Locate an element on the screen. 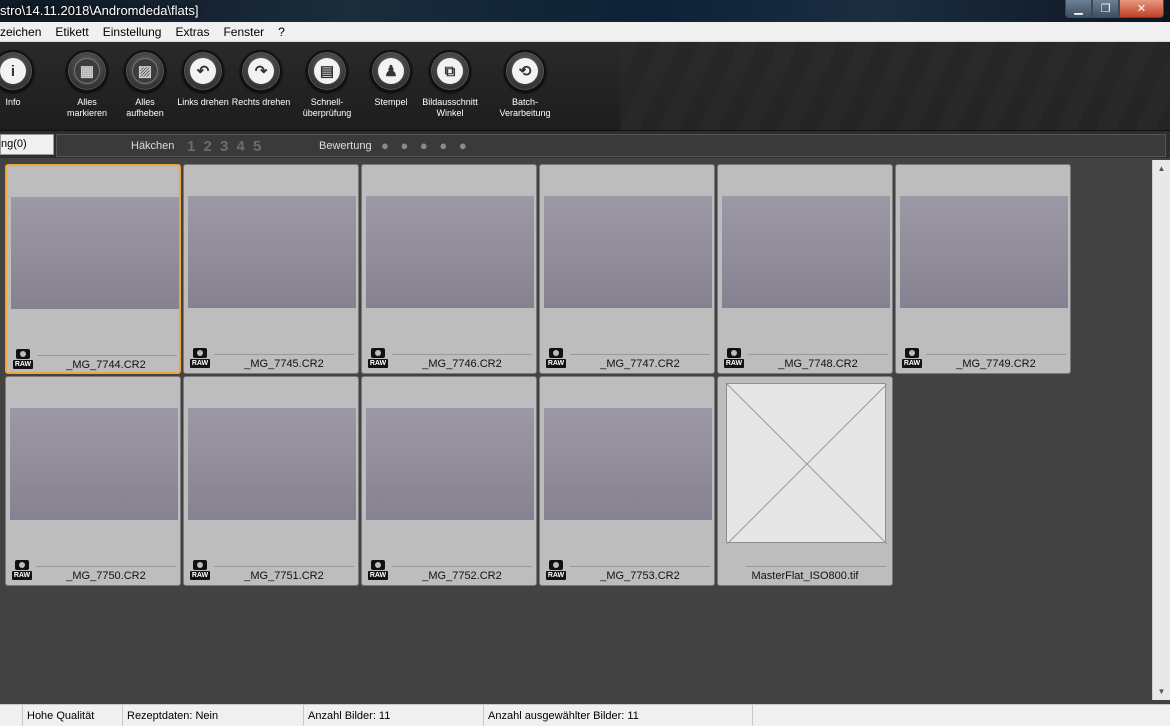 The image size is (1170, 726). toolbar-label: Rechts drehen is located at coordinates (261, 102).